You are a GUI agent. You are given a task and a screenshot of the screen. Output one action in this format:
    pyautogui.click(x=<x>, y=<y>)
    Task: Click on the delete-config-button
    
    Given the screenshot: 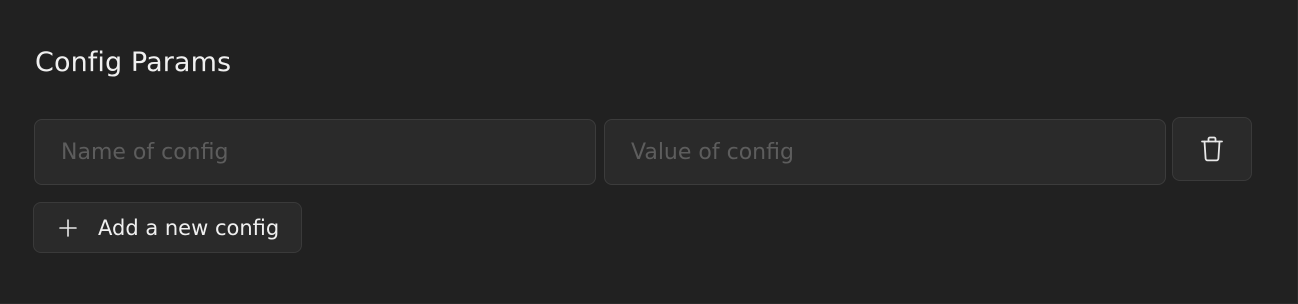 What is the action you would take?
    pyautogui.click(x=1212, y=149)
    